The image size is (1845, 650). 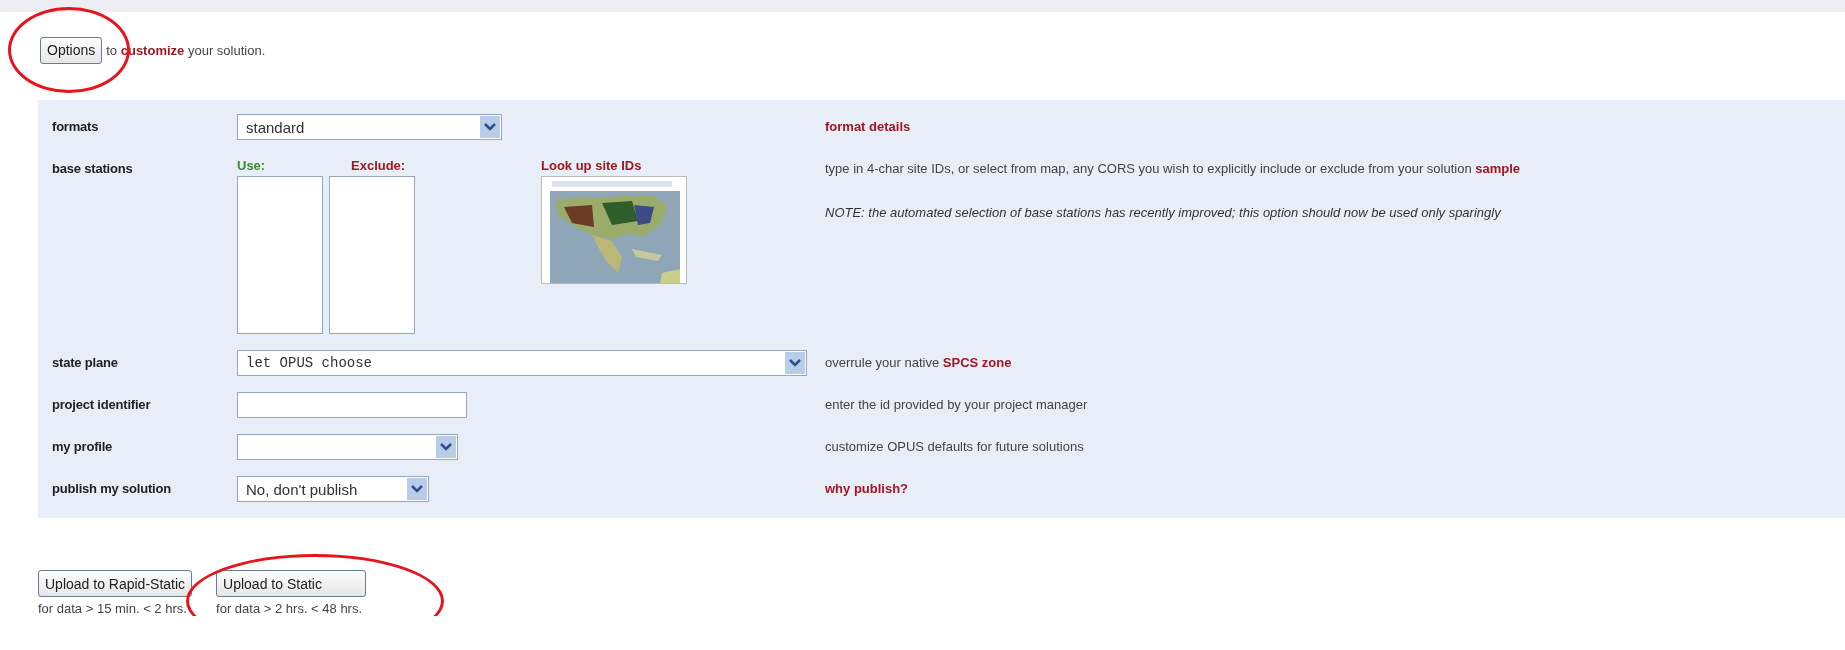 What do you see at coordinates (522, 363) in the screenshot?
I see `dropdown: let OPUS choose` at bounding box center [522, 363].